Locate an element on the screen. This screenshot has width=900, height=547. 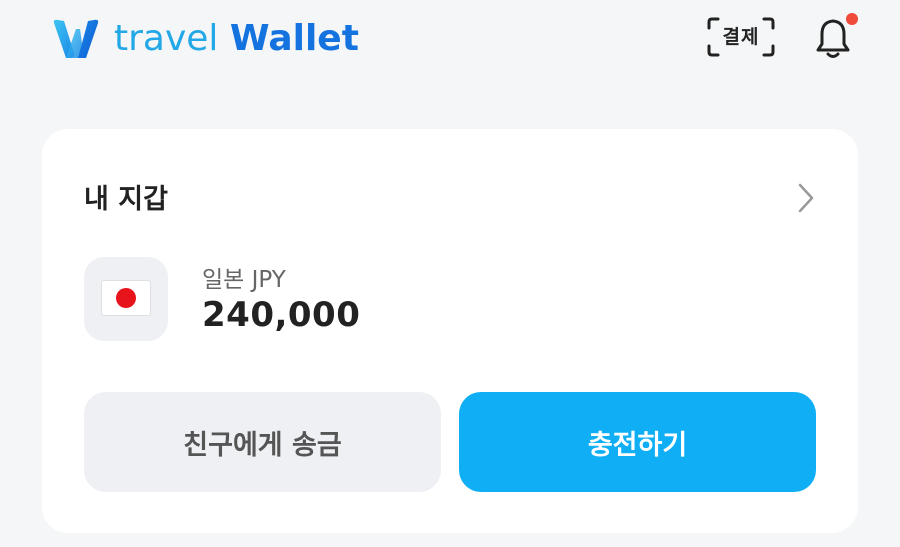
pay-button-label: 결제 is located at coordinates (741, 37).